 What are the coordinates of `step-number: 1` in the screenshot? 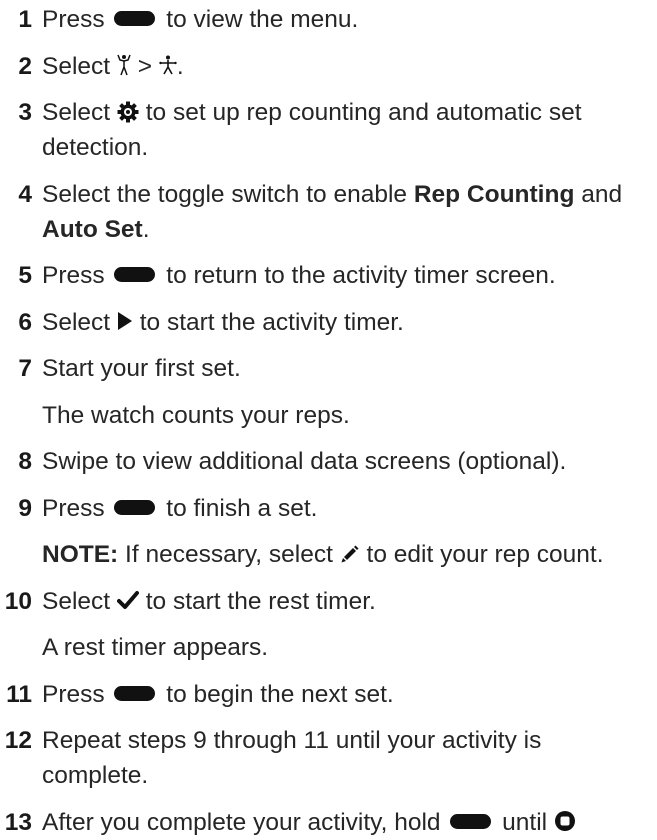 It's located at (25, 19).